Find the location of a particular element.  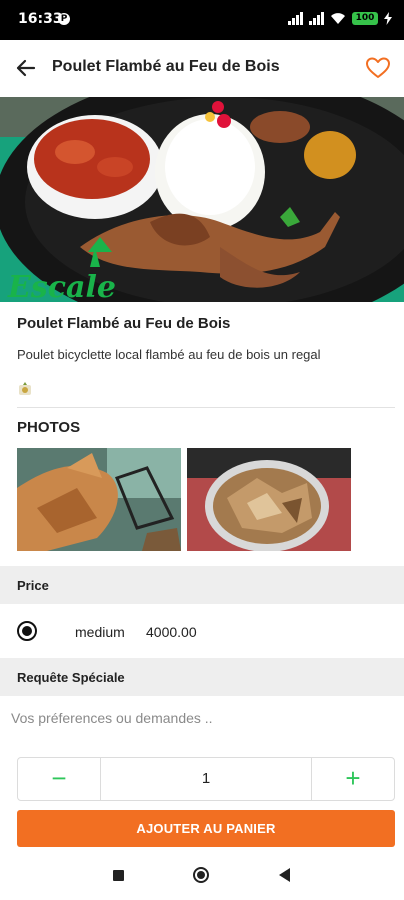

charging-icon is located at coordinates (388, 18).